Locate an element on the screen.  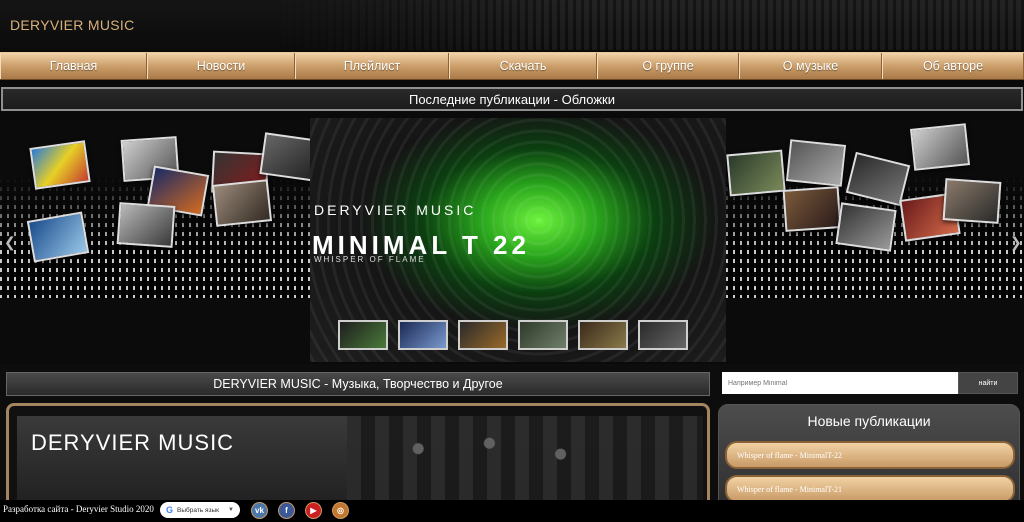
language-select-button: G Выбрать язык ▼ is located at coordinates (200, 510).